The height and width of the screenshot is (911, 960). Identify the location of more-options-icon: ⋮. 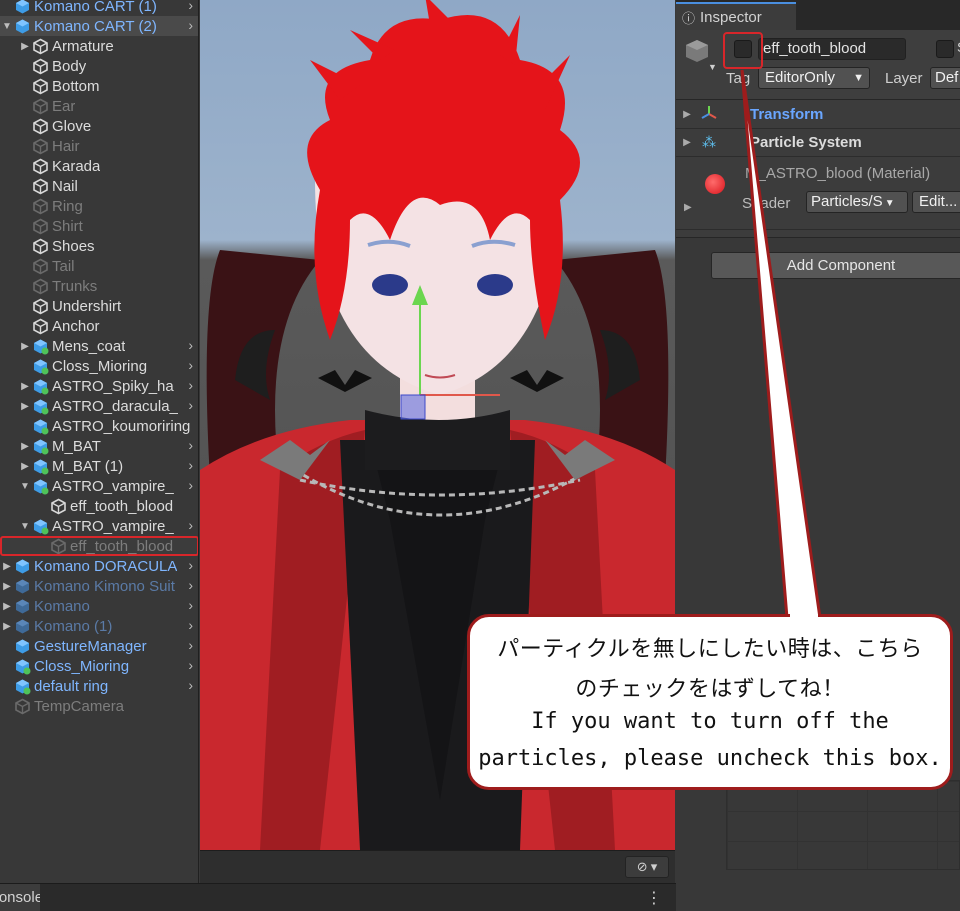
(654, 898).